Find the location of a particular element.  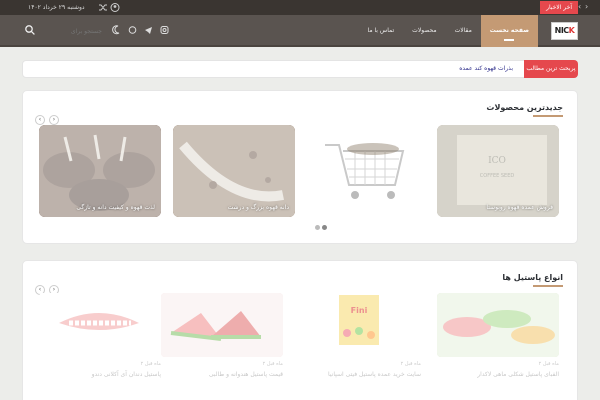

section-title: انواع پاستیل ها is located at coordinates (532, 280).